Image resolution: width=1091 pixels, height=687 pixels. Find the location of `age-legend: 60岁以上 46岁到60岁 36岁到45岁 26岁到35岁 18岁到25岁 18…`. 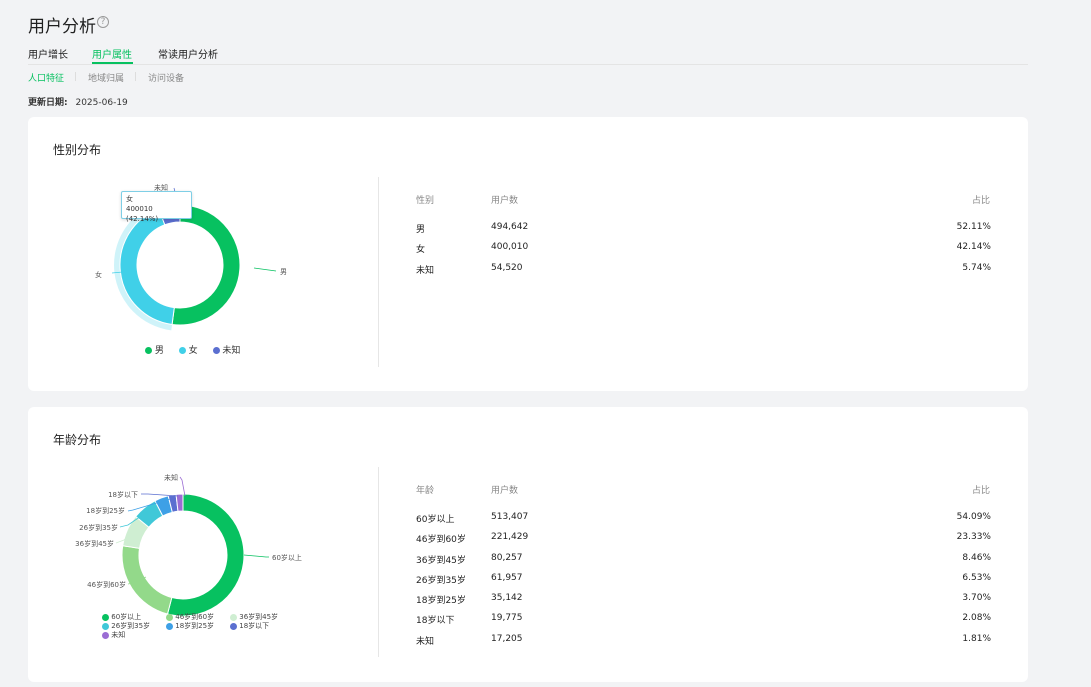

age-legend: 60岁以上 46岁到60岁 36岁到45岁 26岁到35岁 18岁到25岁 18… is located at coordinates (207, 626).